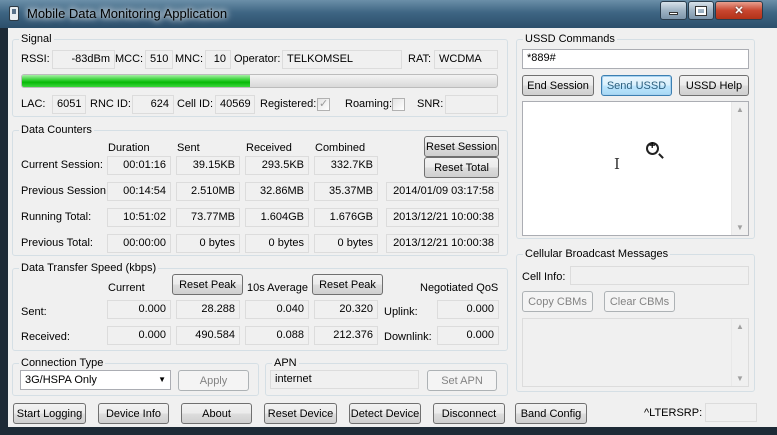  Describe the element at coordinates (35, 59) in the screenshot. I see `rssi-label: RSSI:` at that location.